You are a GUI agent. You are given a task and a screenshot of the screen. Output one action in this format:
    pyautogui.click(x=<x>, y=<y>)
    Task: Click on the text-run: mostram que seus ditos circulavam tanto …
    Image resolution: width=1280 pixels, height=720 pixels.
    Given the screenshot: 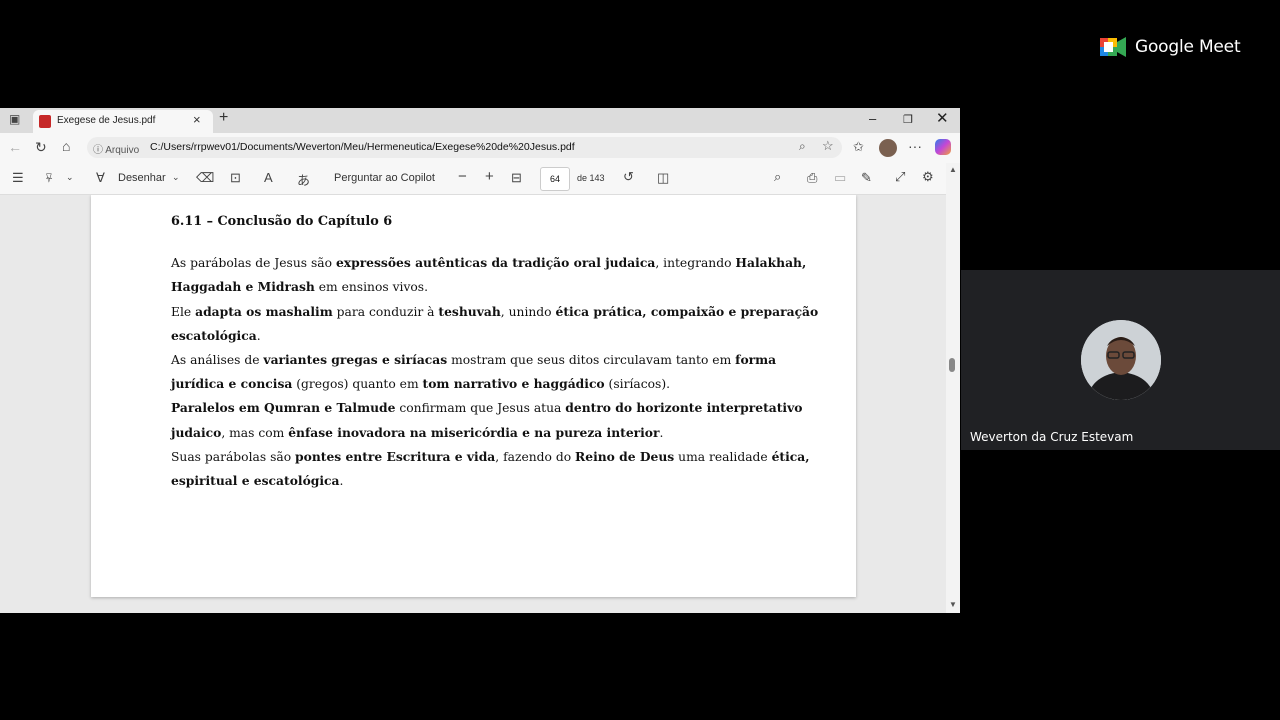 What is the action you would take?
    pyautogui.click(x=591, y=360)
    